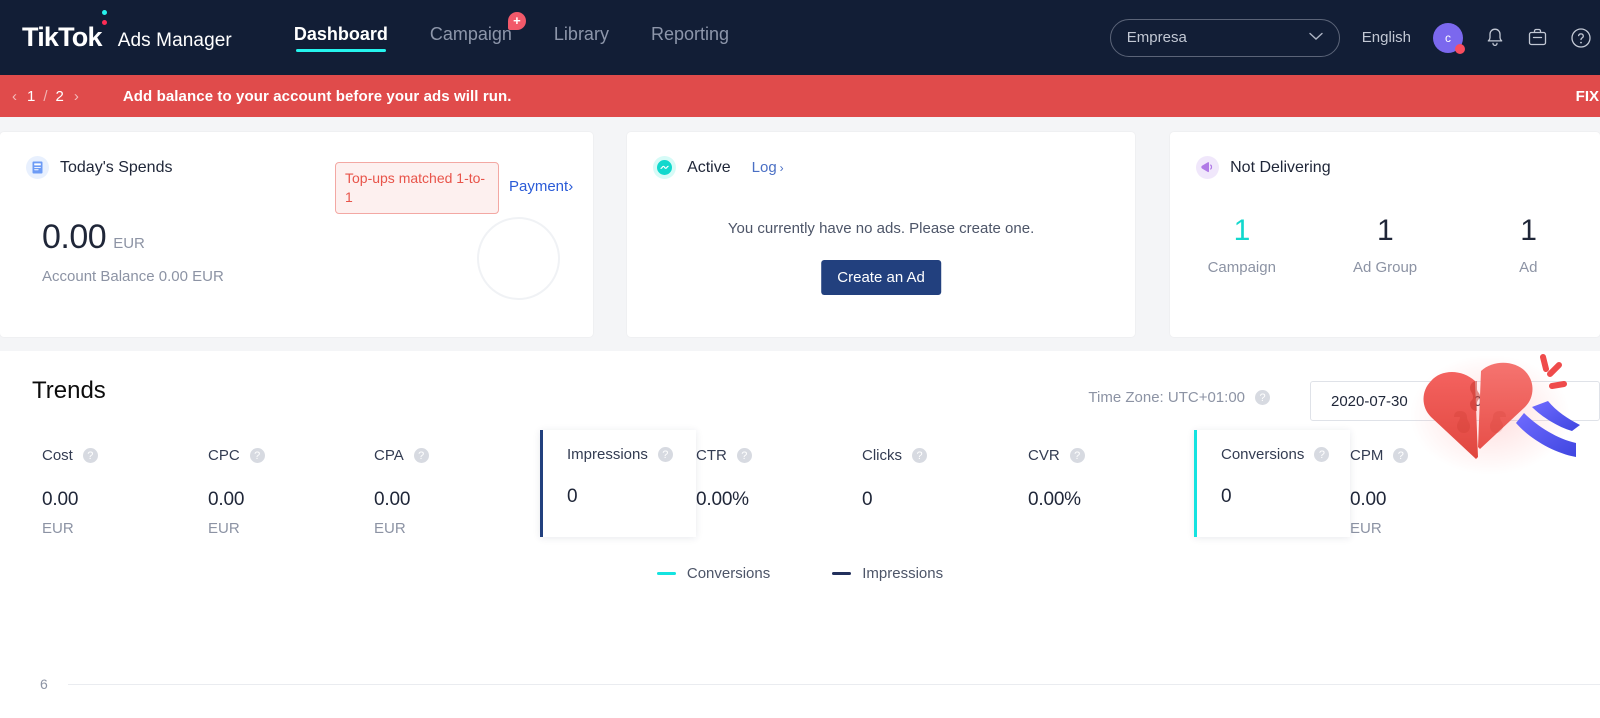 The image size is (1600, 718). I want to click on avatar-initial: c, so click(1448, 37).